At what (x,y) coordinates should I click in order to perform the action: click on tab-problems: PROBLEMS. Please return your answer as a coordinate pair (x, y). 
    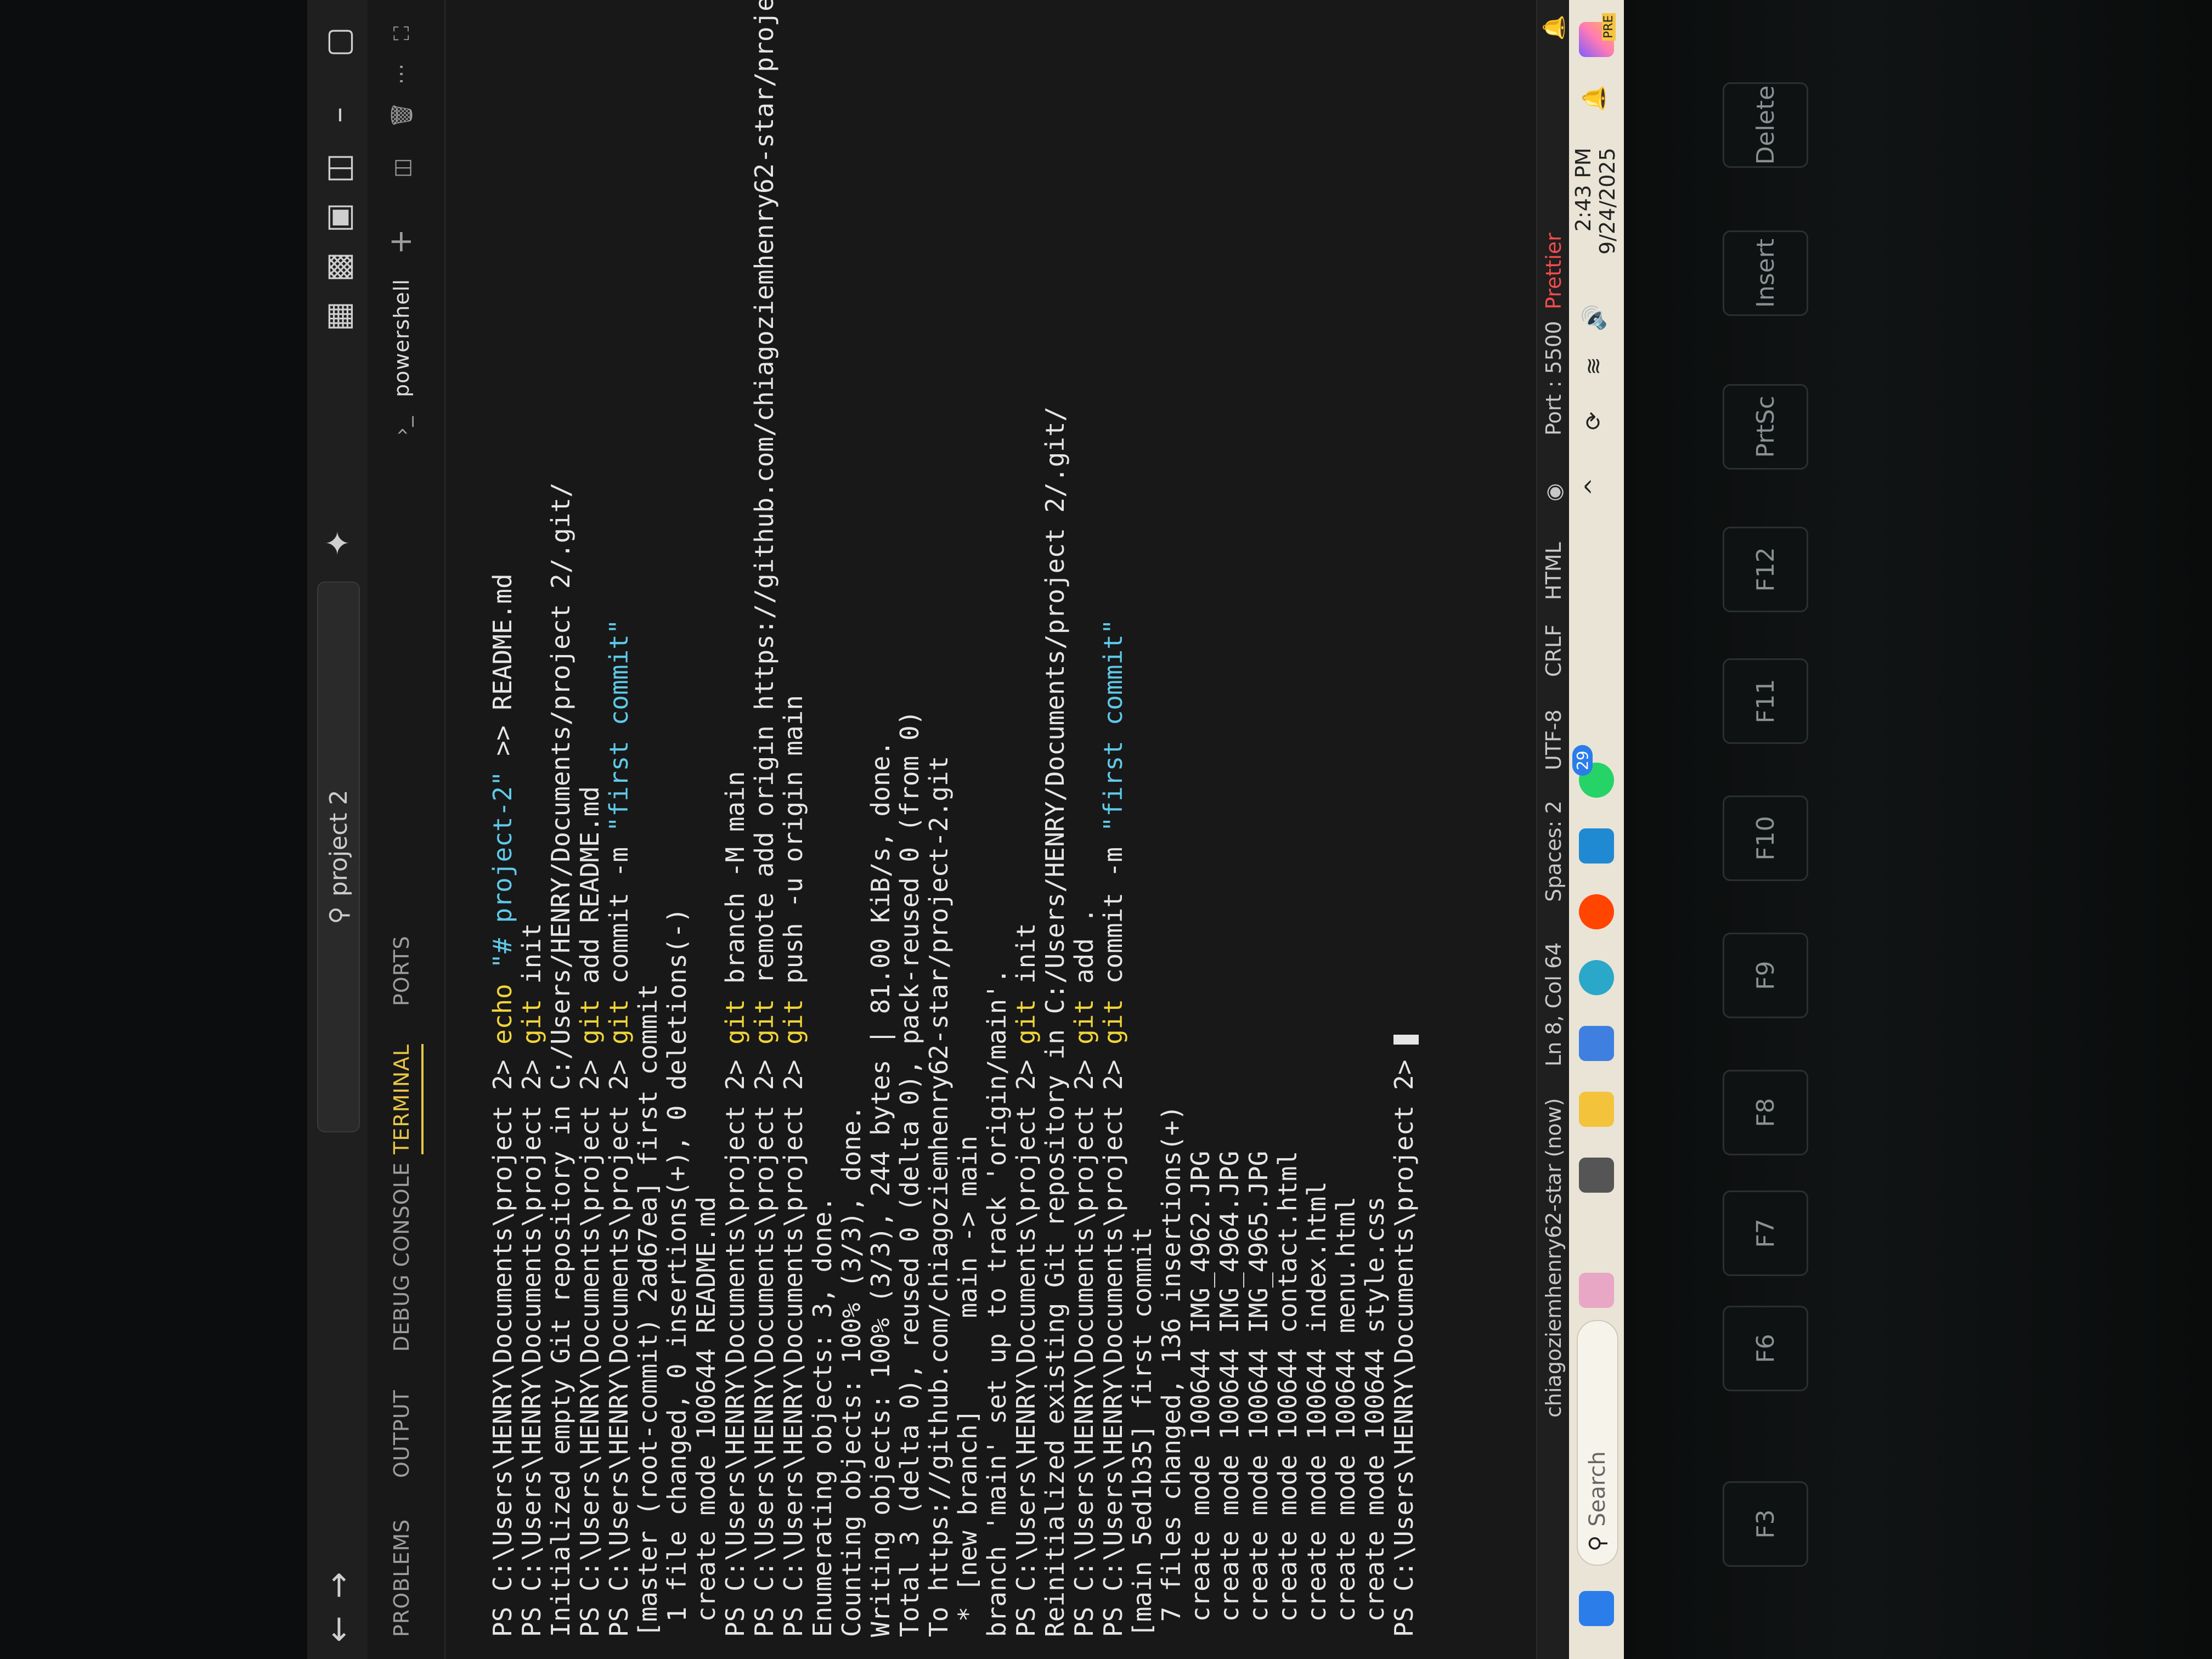
    Looking at the image, I should click on (402, 1578).